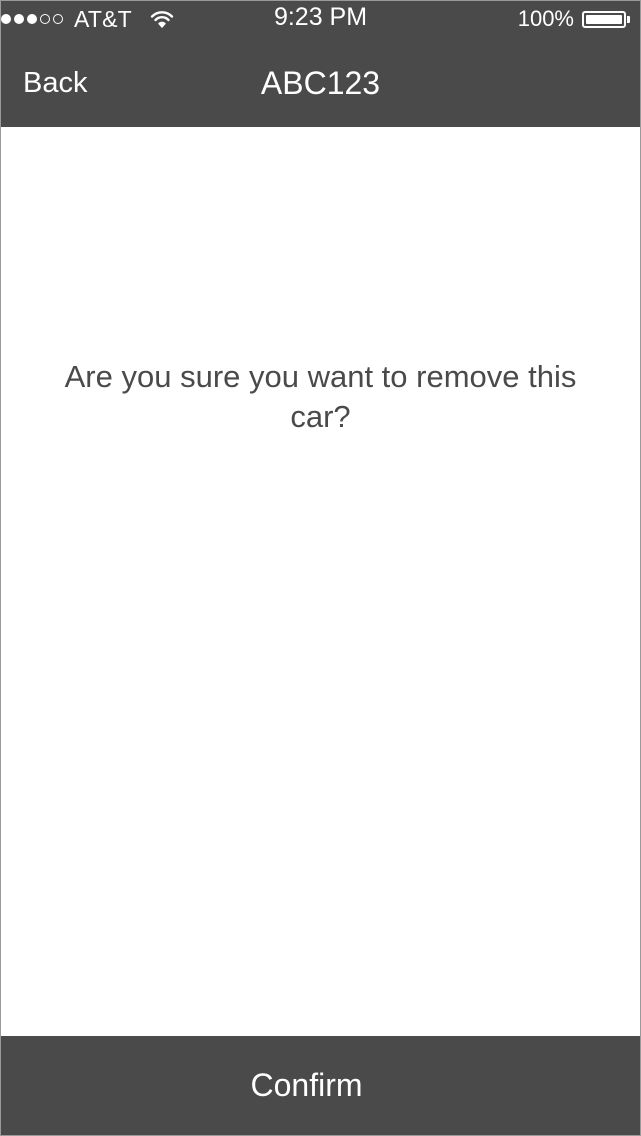 This screenshot has height=1136, width=641. Describe the element at coordinates (628, 19) in the screenshot. I see `battery-tip` at that location.